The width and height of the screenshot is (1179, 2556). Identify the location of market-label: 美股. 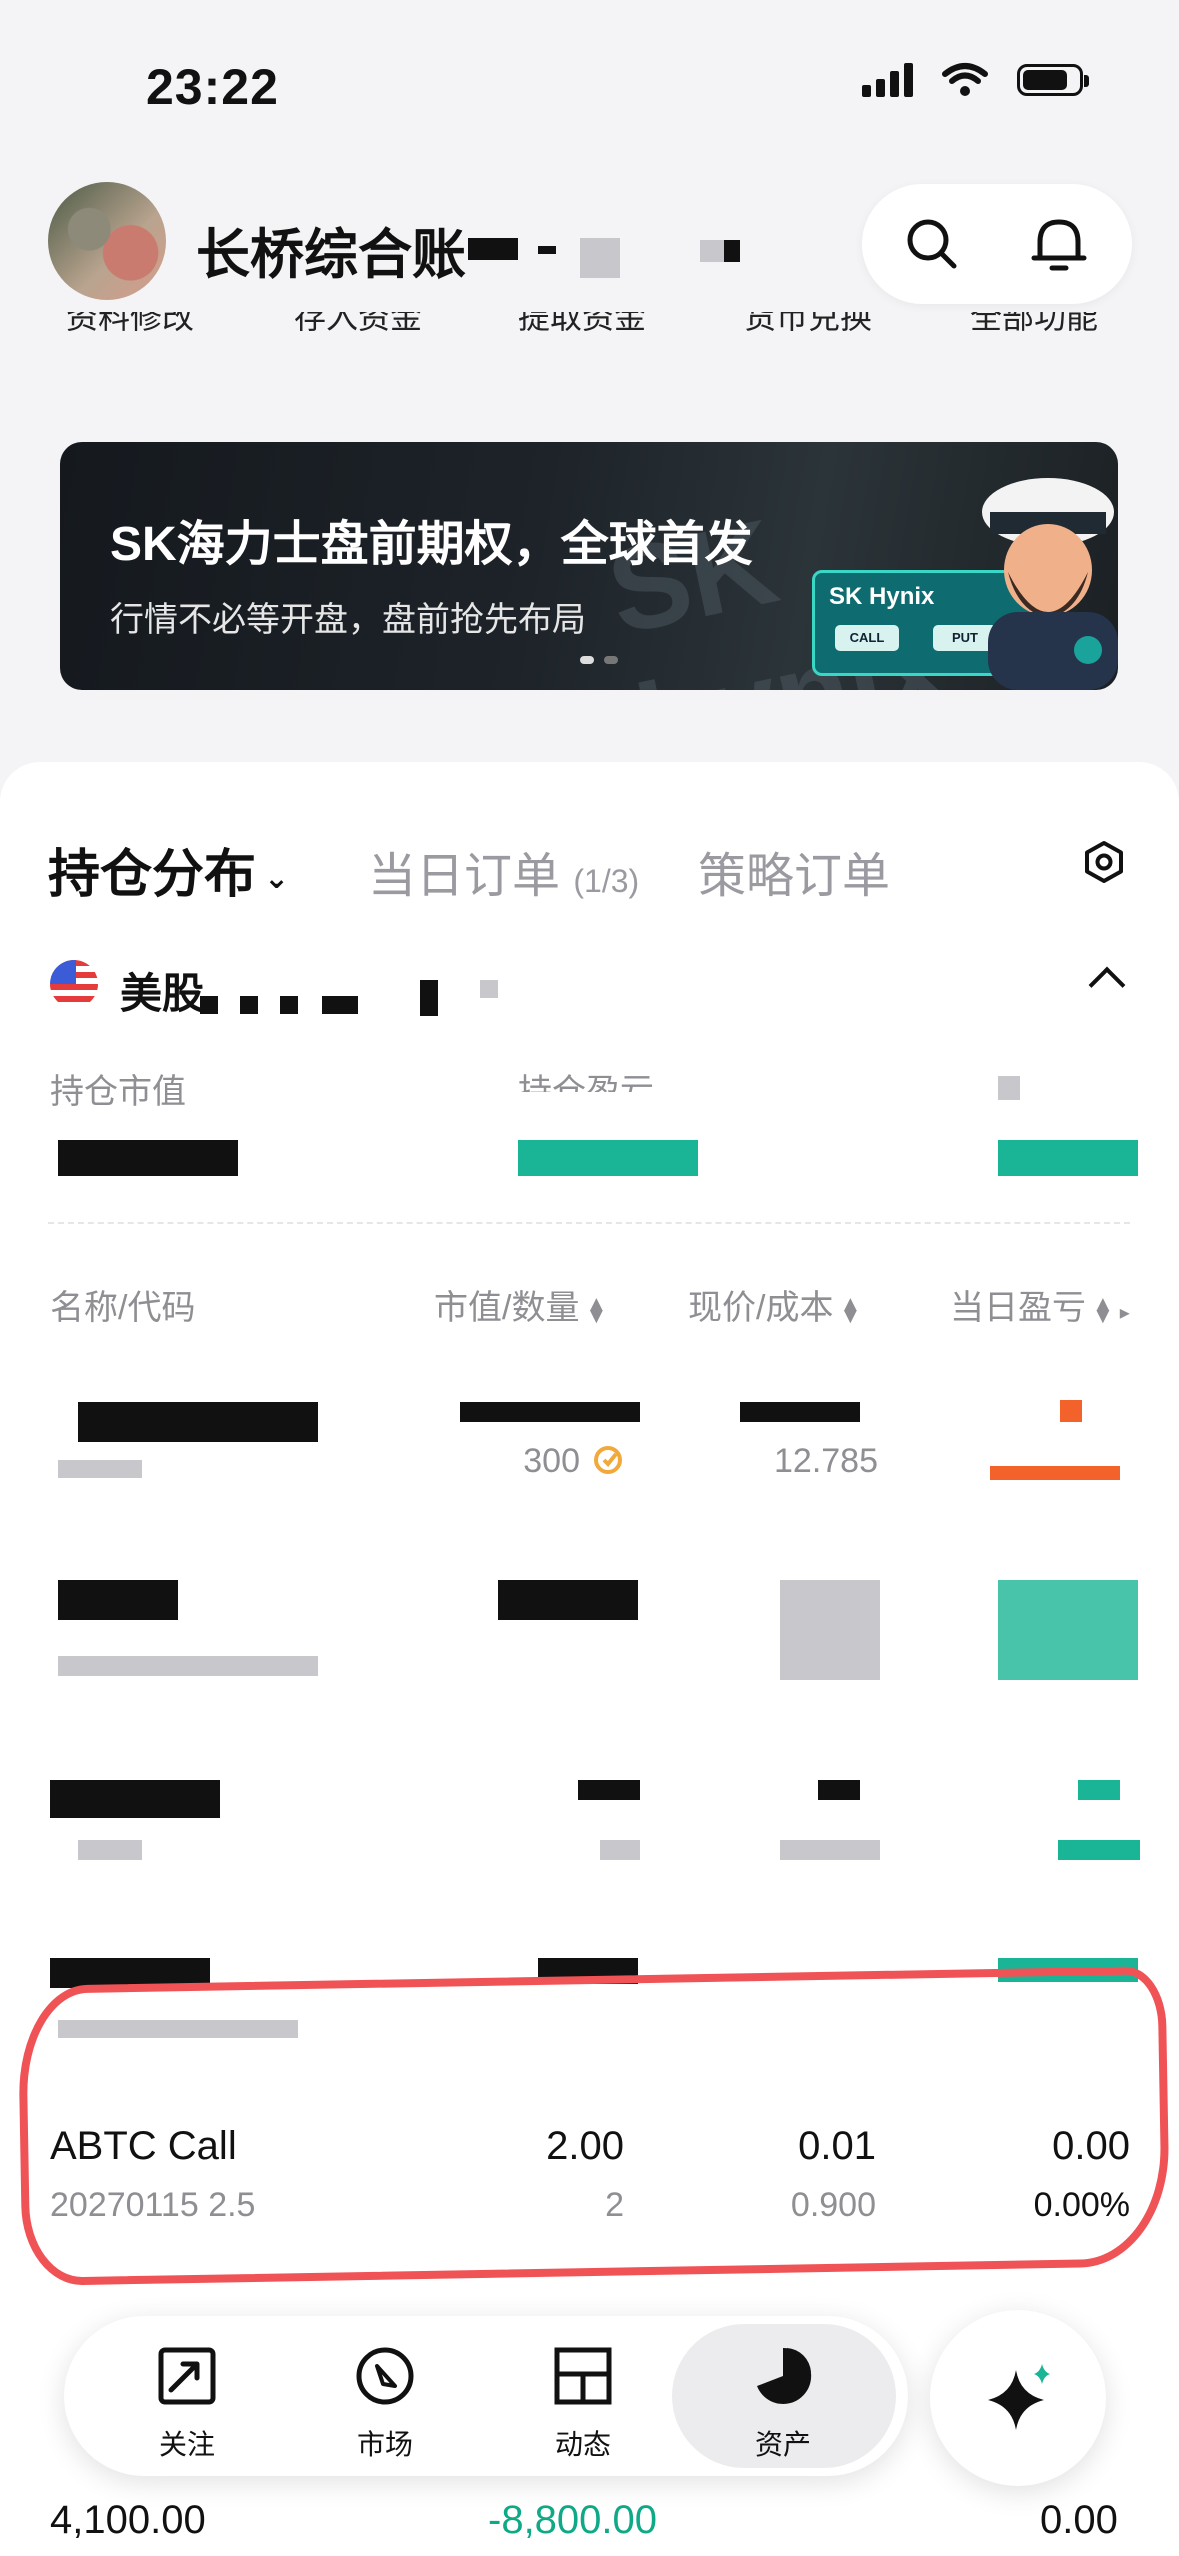
(162, 990).